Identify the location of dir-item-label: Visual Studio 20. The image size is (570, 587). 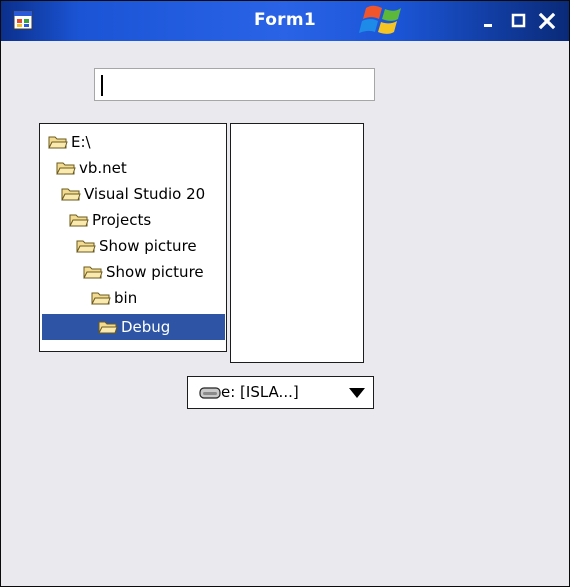
(145, 194).